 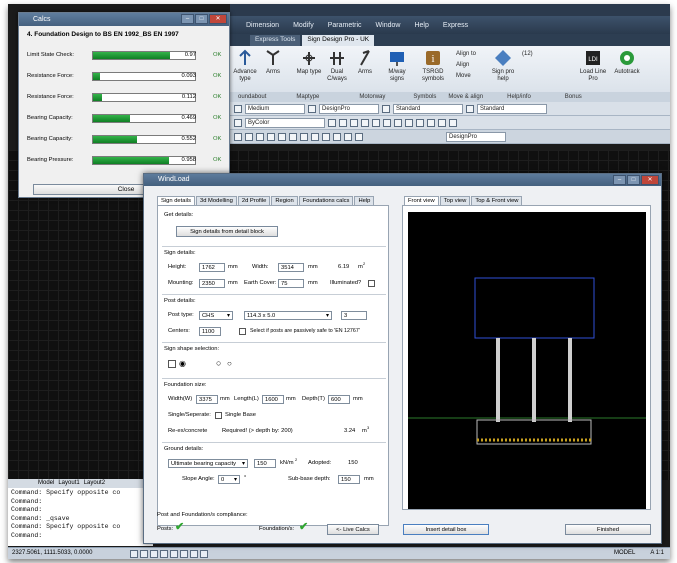 I want to click on tab-top-view: Top view, so click(x=455, y=200).